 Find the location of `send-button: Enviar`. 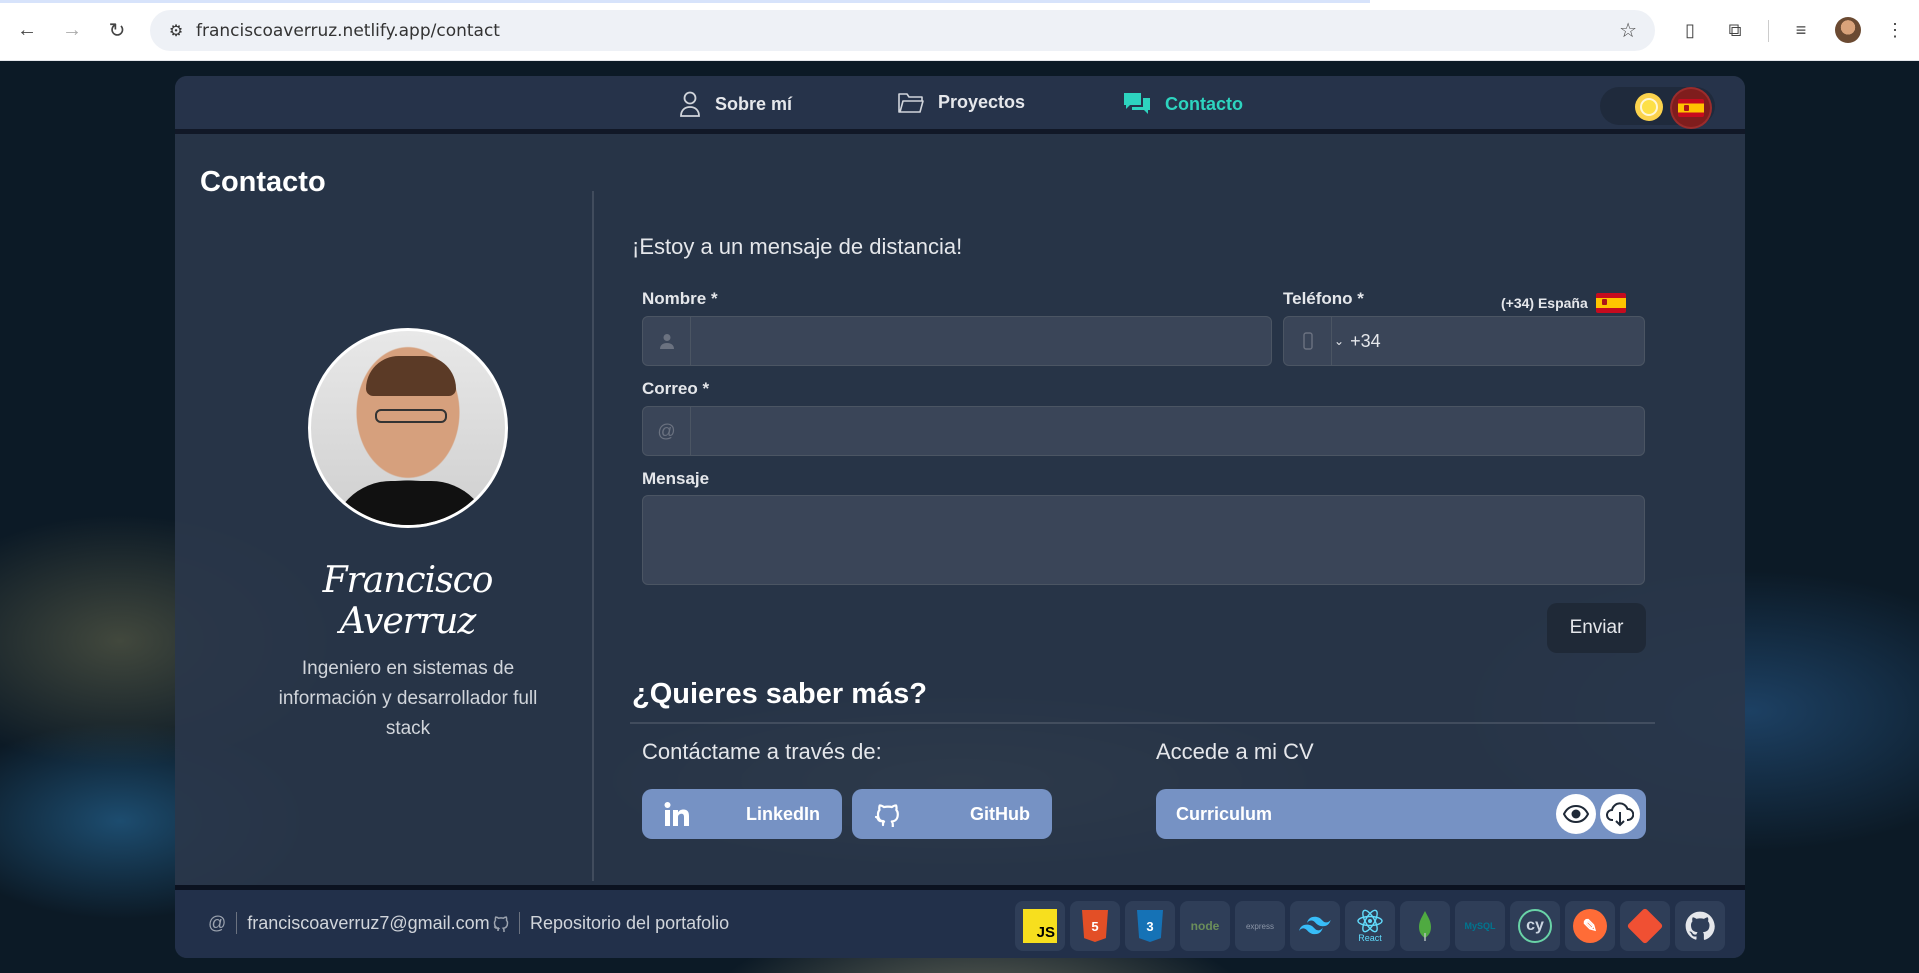

send-button: Enviar is located at coordinates (1596, 628).